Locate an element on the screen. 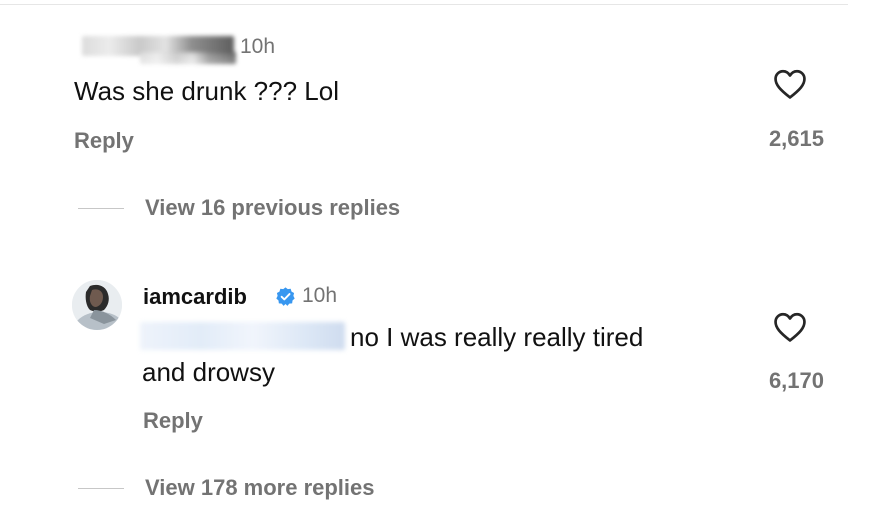 Image resolution: width=880 pixels, height=531 pixels. view-replies-button: View 178 more replies is located at coordinates (260, 488).